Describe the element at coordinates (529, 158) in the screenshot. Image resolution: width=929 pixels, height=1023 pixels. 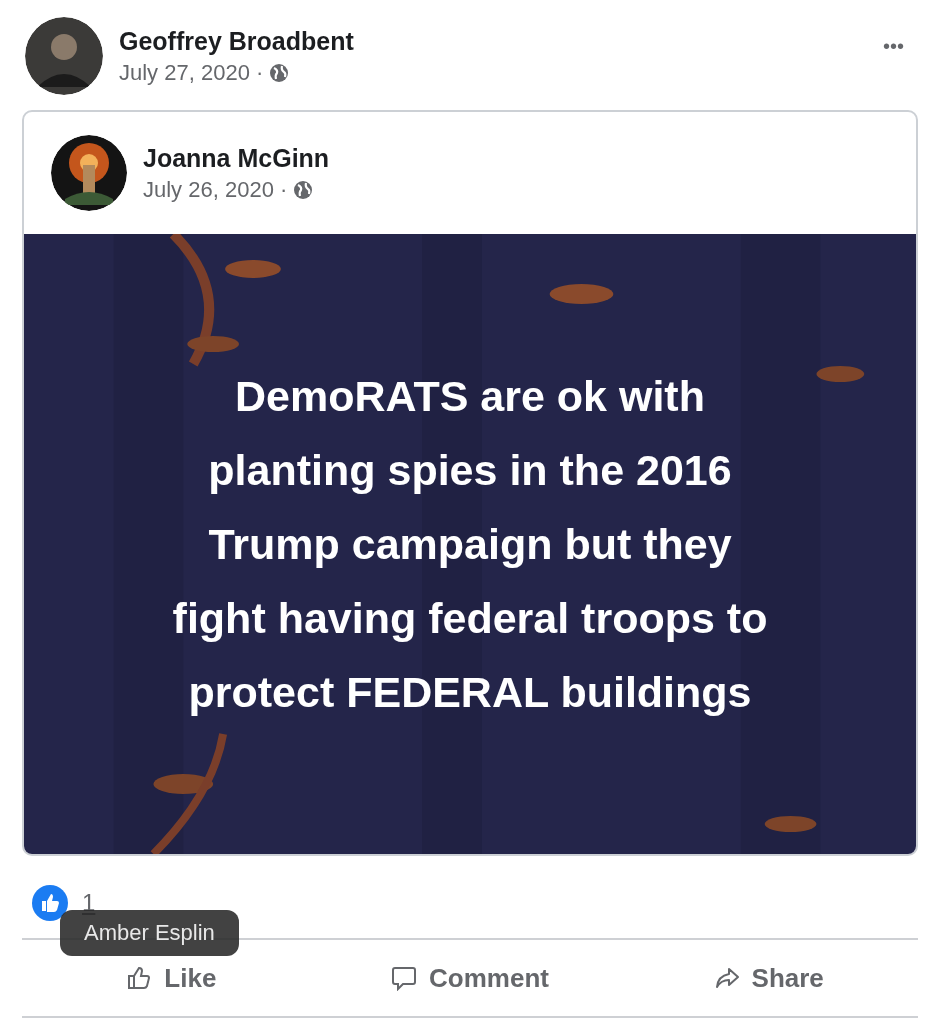
I see `author-name: Joanna McGinn` at that location.